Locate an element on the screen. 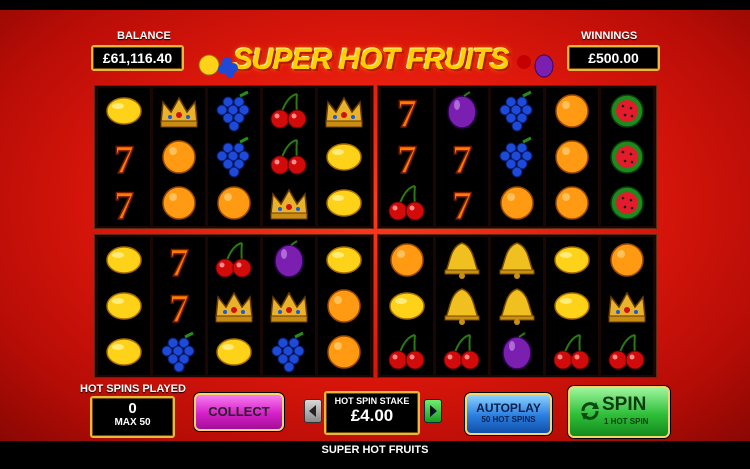 Image resolution: width=750 pixels, height=469 pixels. balance-display: £61,116.40 is located at coordinates (137, 58).